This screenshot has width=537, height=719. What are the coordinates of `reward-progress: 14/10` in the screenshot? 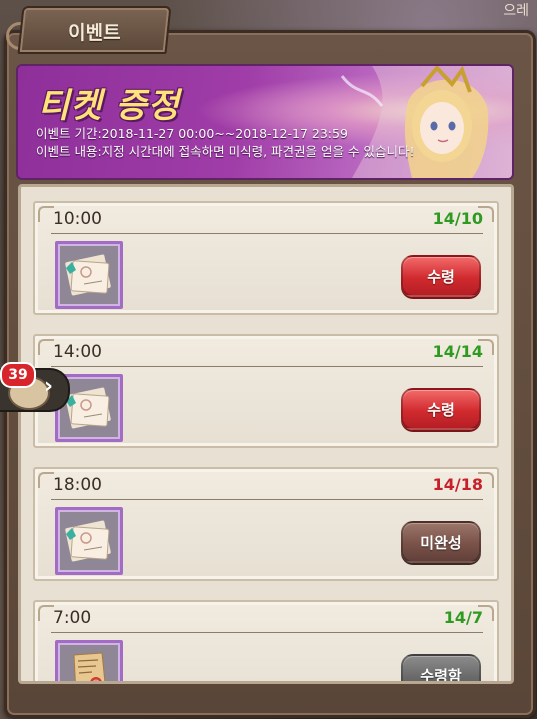 It's located at (457, 218).